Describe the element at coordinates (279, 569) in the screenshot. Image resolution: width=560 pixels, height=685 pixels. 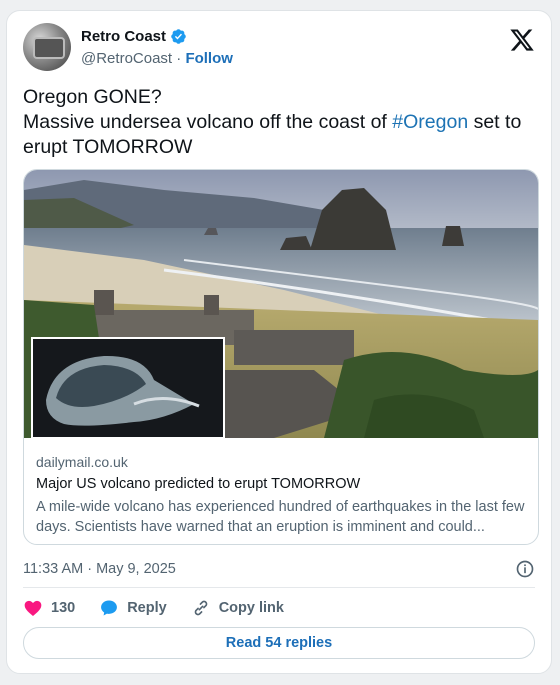
I see `timestamp-row: 11:33 AM · May 9, 2025` at that location.